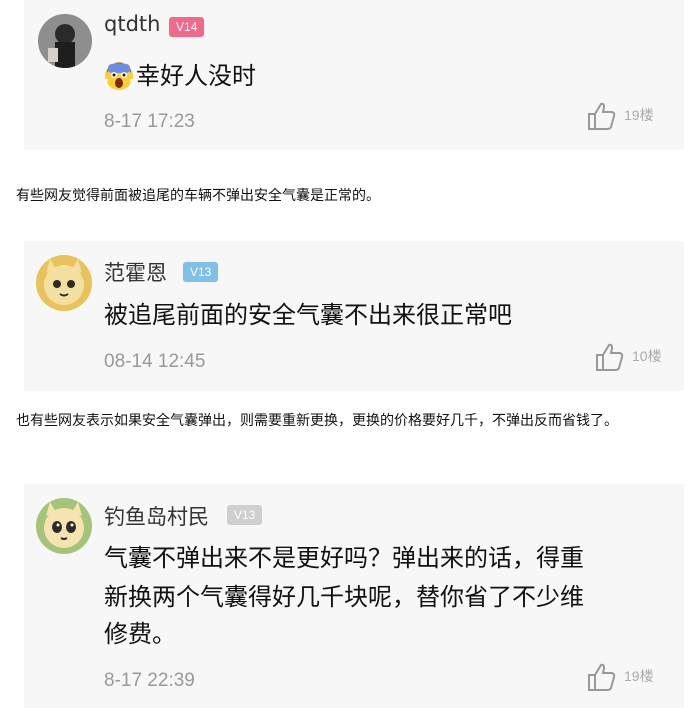 Image resolution: width=694 pixels, height=708 pixels. I want to click on username: 钓鱼岛村民, so click(156, 516).